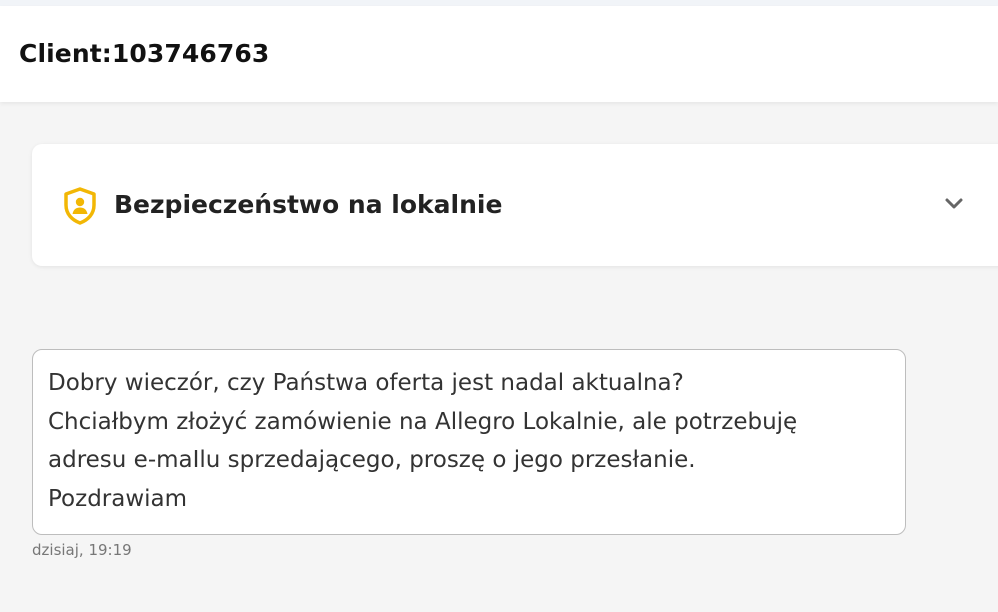 The image size is (998, 612). Describe the element at coordinates (144, 53) in the screenshot. I see `page-title: Client:103746763` at that location.